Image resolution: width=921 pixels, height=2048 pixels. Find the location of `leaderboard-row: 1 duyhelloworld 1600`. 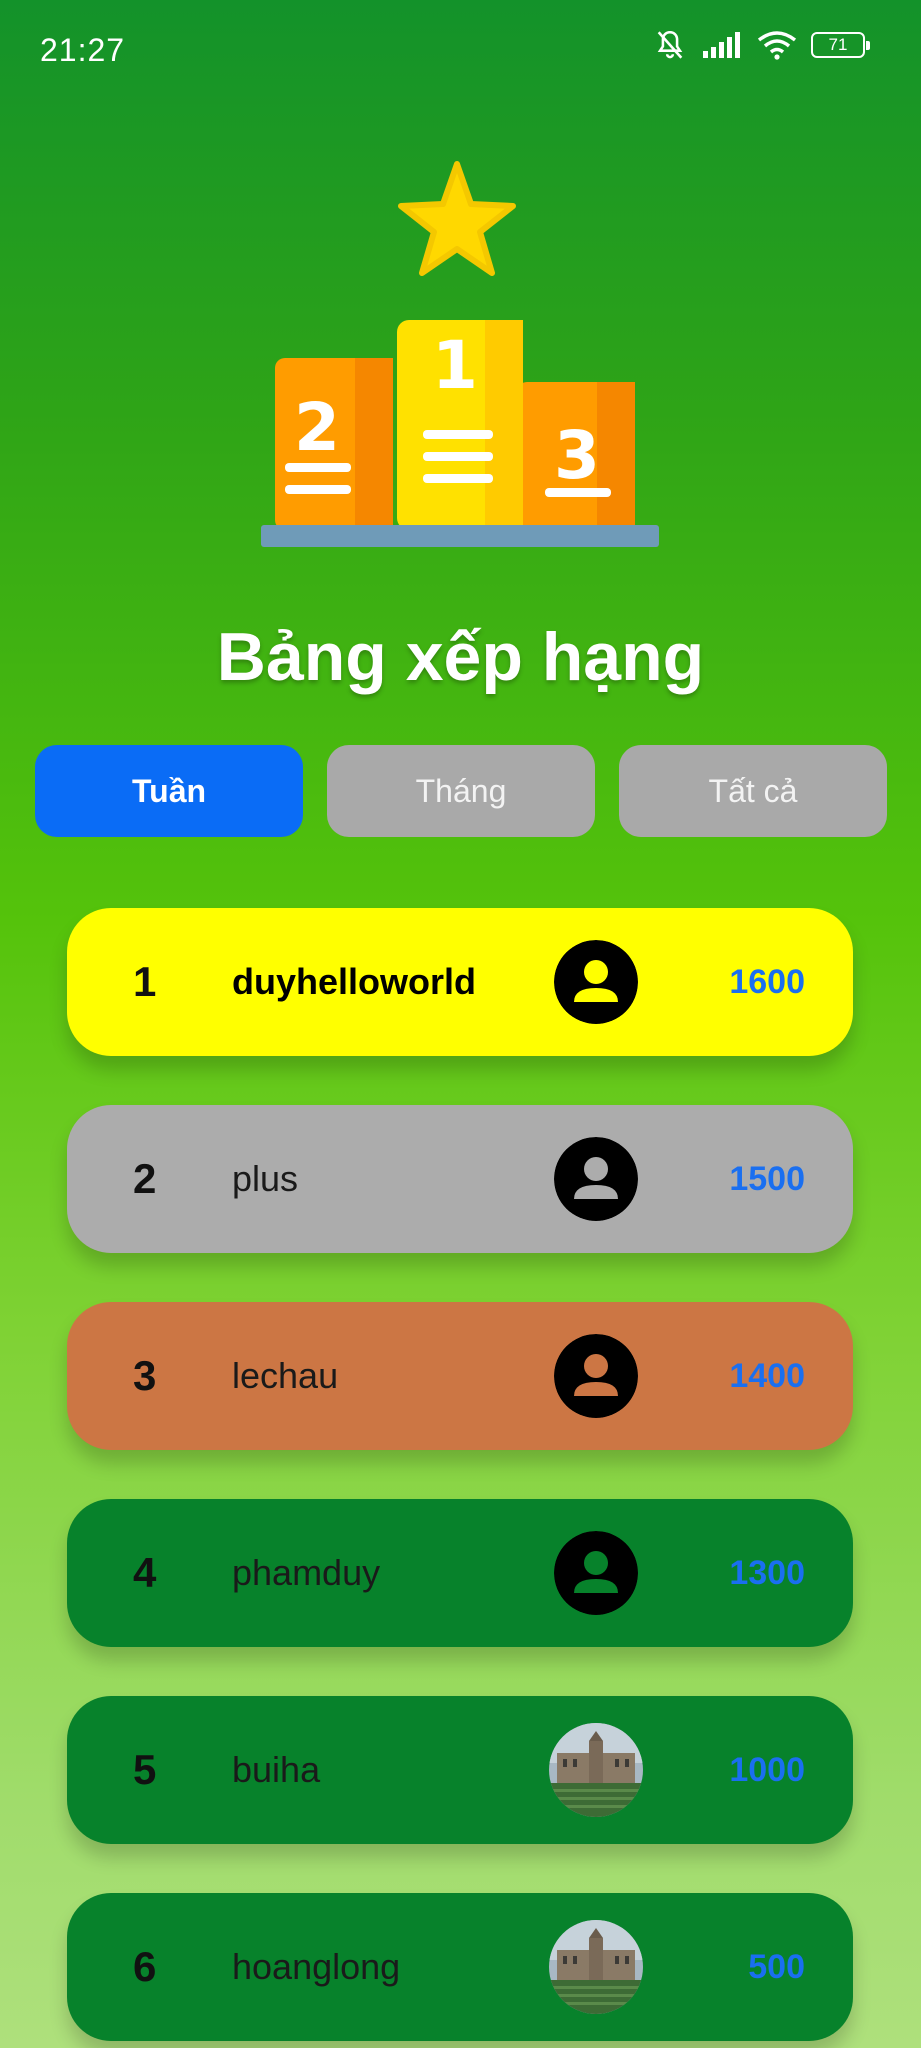

leaderboard-row: 1 duyhelloworld 1600 is located at coordinates (460, 982).